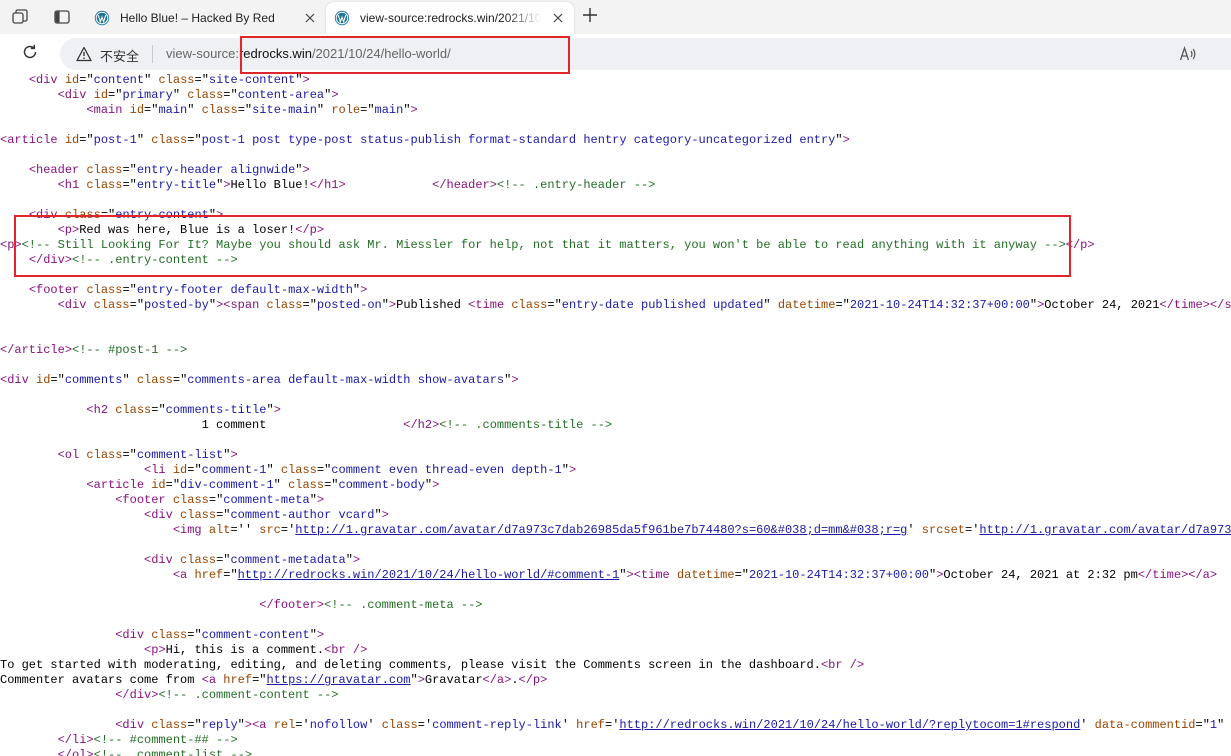  Describe the element at coordinates (126, 752) in the screenshot. I see `source-line: </ol><!-- .comment-list -->` at that location.